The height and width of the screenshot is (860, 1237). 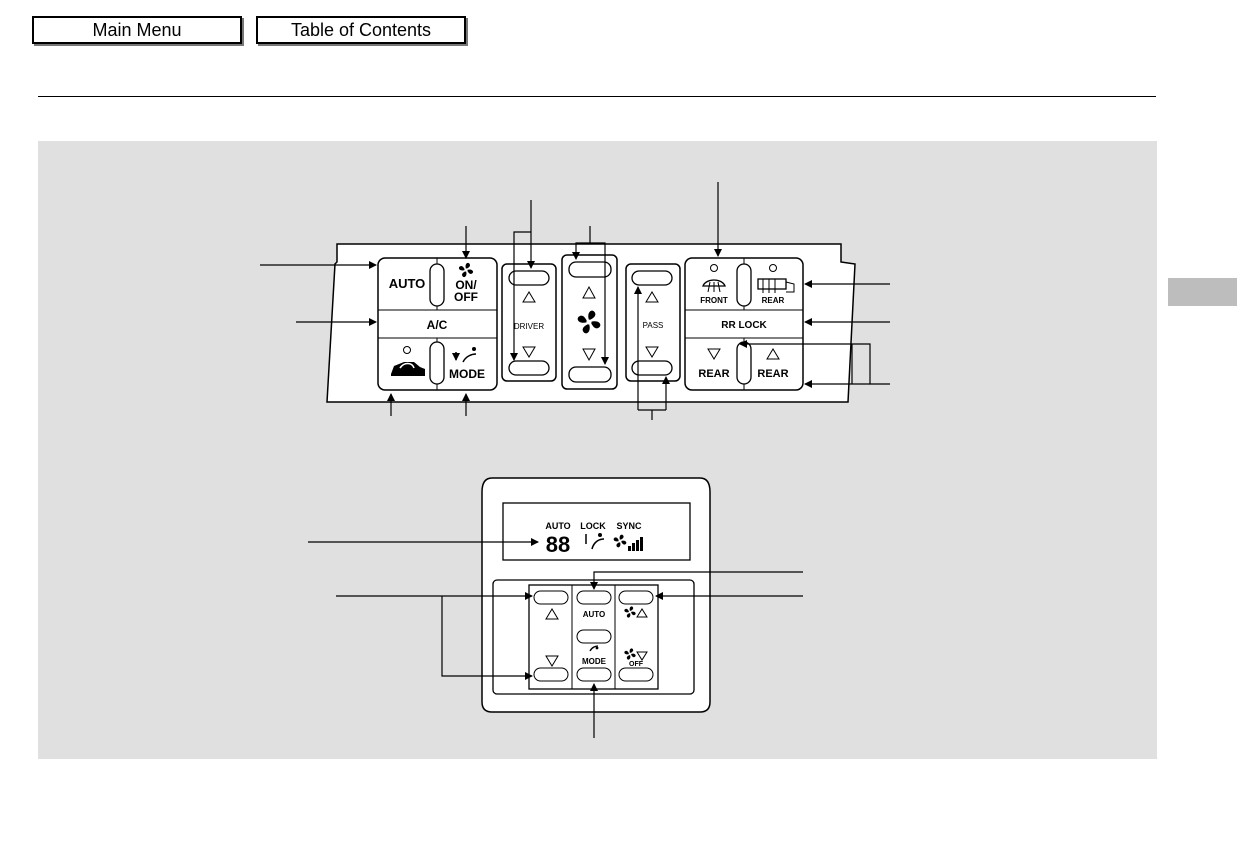 I want to click on display-sync-label: SYNC, so click(x=629, y=526).